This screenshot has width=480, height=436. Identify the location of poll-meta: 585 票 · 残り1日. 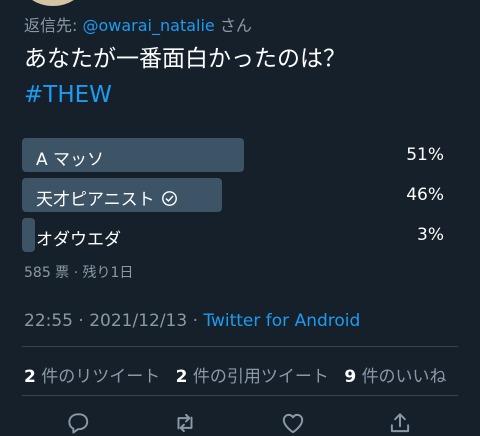
(79, 273).